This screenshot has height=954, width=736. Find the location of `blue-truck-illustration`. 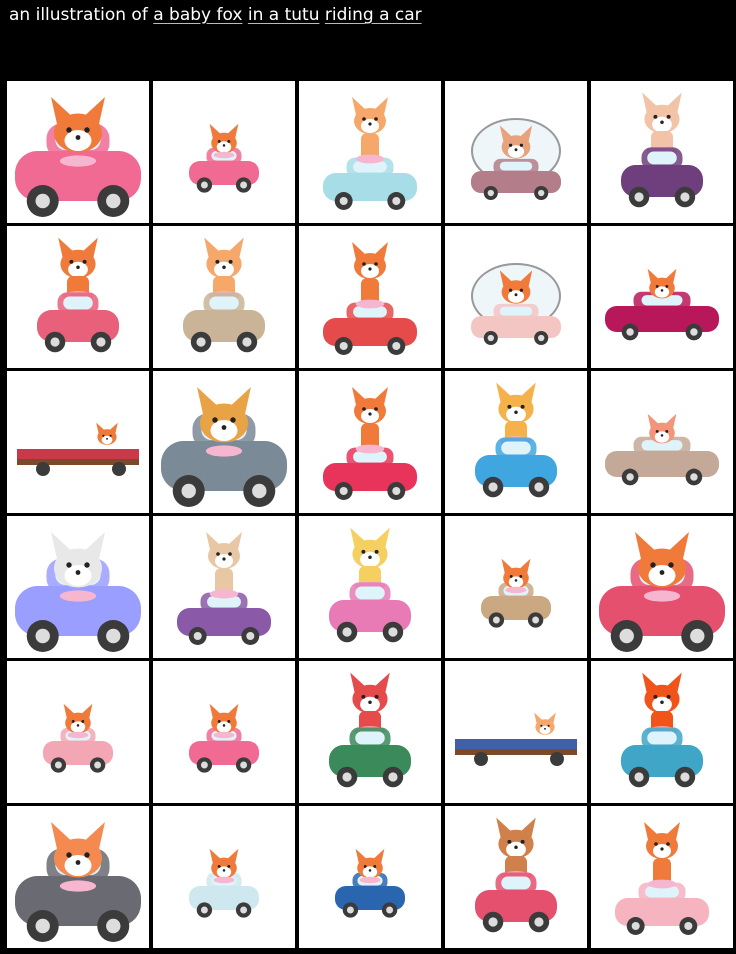

blue-truck-illustration is located at coordinates (516, 739).